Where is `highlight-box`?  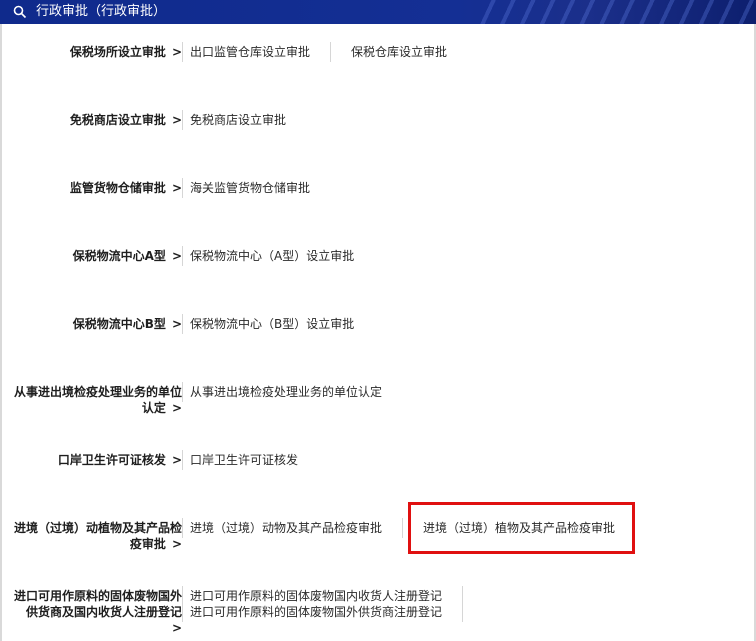 highlight-box is located at coordinates (521, 528).